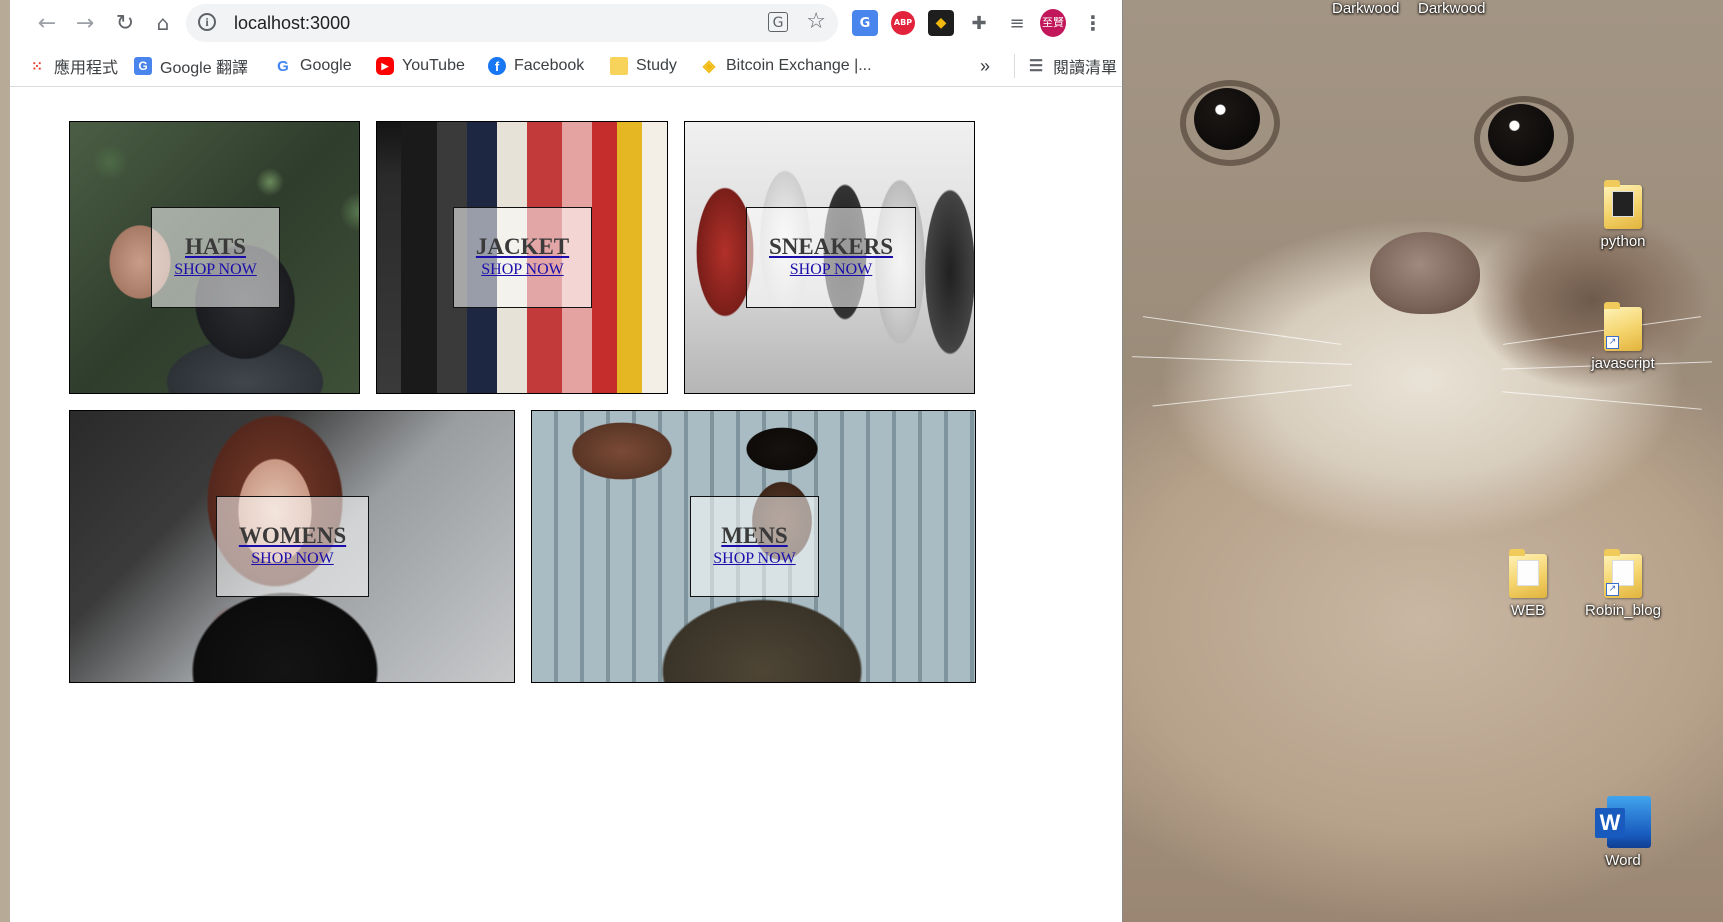  I want to click on arrow-right-icon: →, so click(85, 23).